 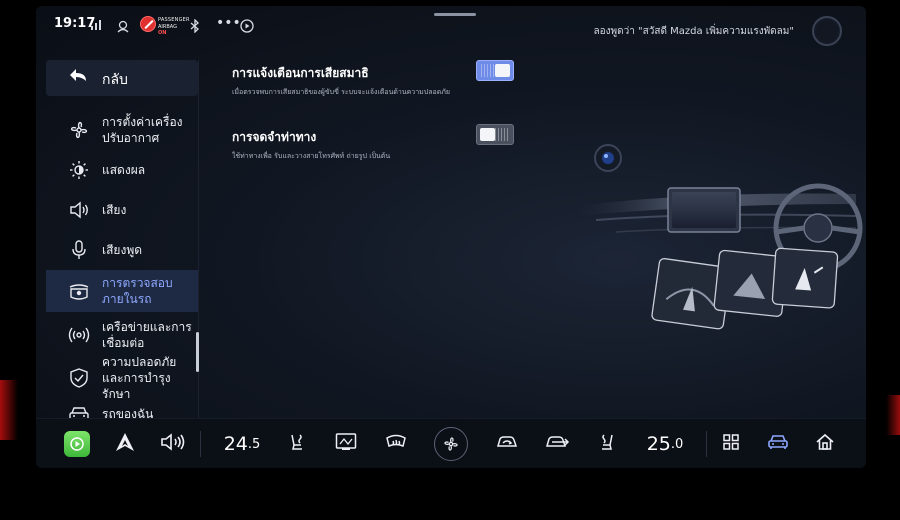 What do you see at coordinates (827, 31) in the screenshot?
I see `voice-assistant-button` at bounding box center [827, 31].